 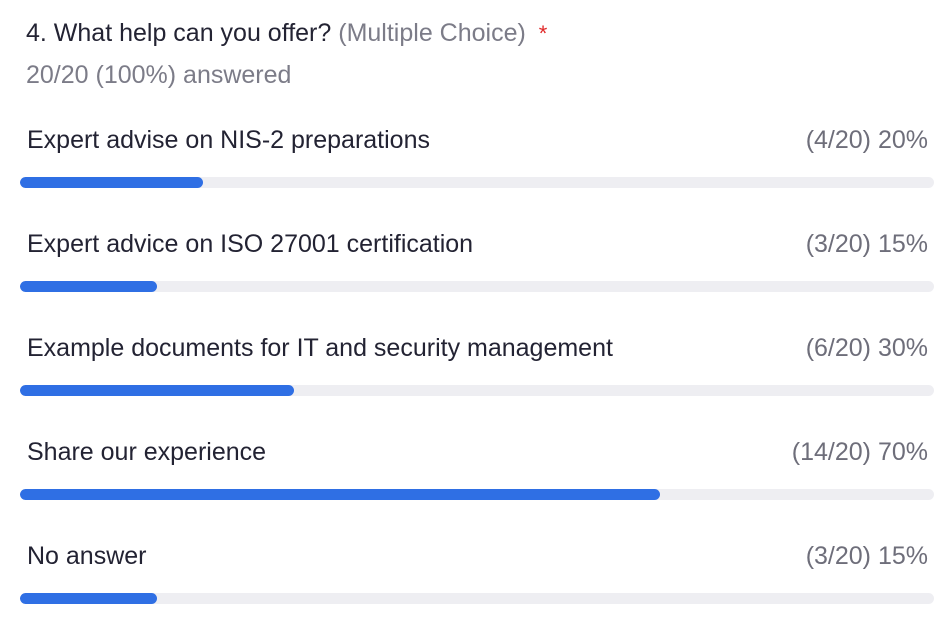 What do you see at coordinates (147, 452) in the screenshot?
I see `option-label: Share our experience` at bounding box center [147, 452].